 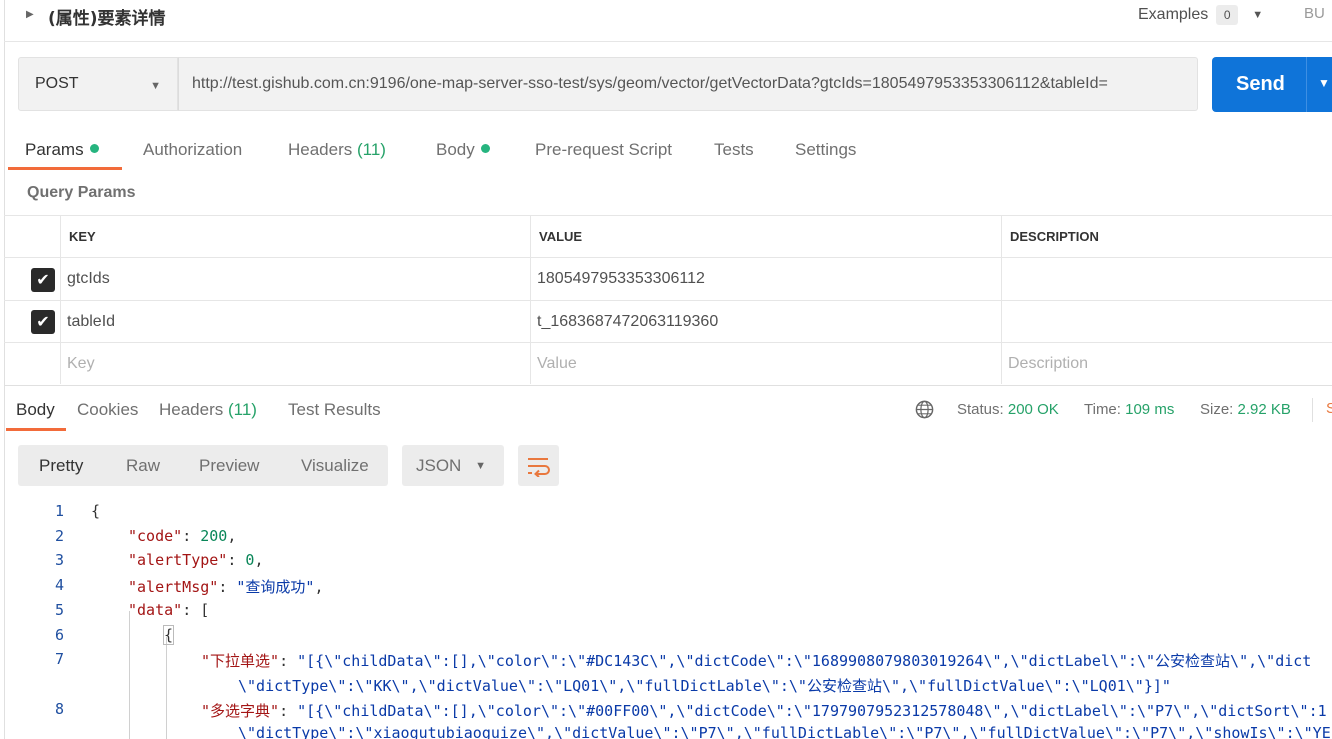 What do you see at coordinates (107, 410) in the screenshot?
I see `response-tab-cookies: Cookies` at bounding box center [107, 410].